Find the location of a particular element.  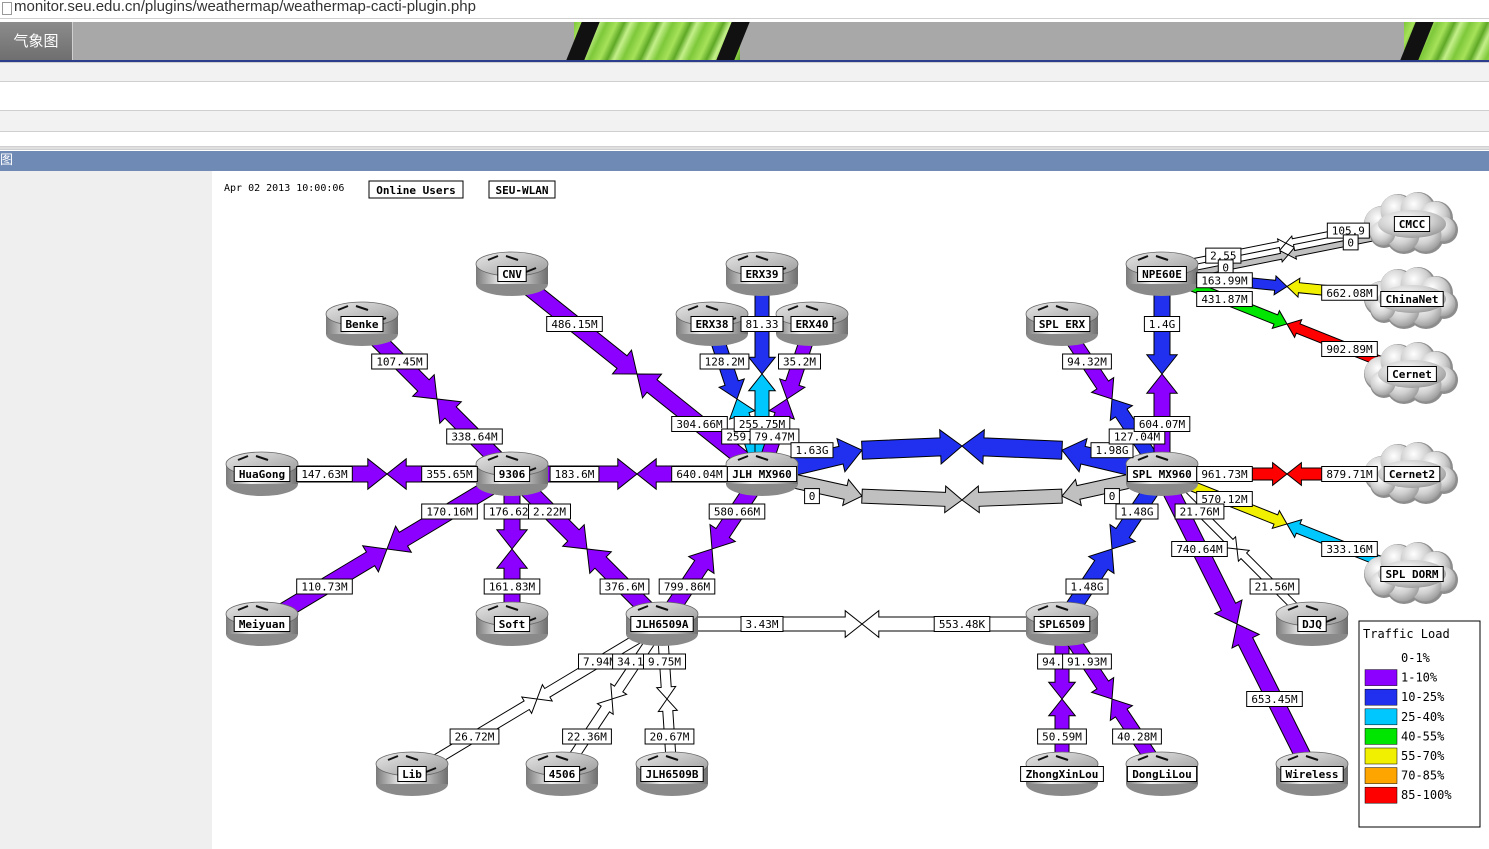

node-huagong-label: HuaGong is located at coordinates (262, 474).